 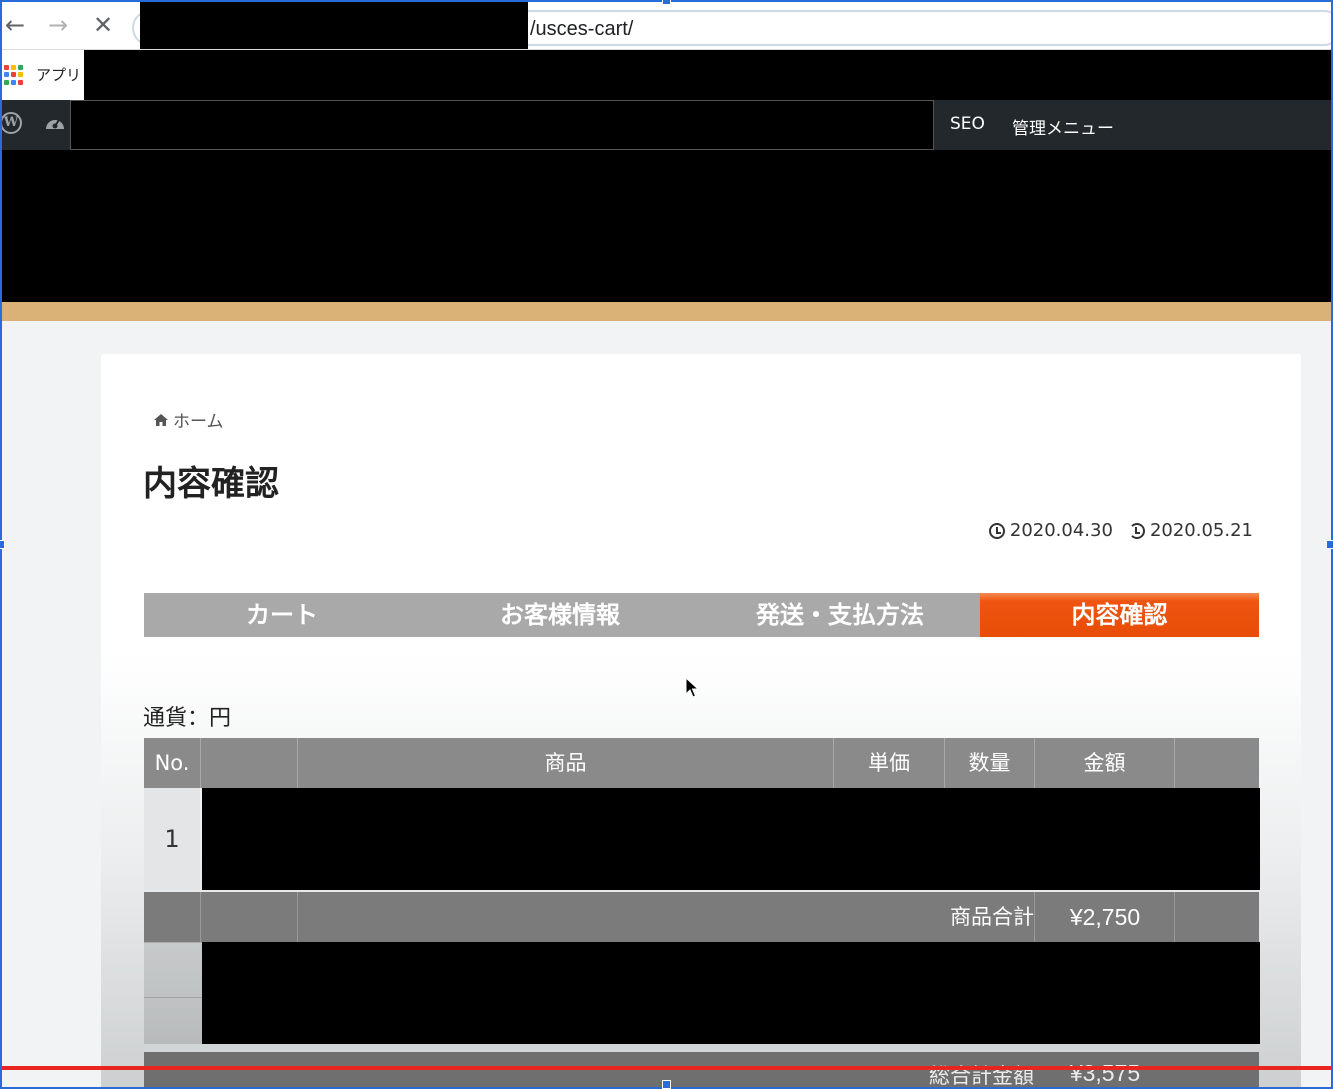 I want to click on subtotal-row: 商品合計 ¥2,750, so click(x=701, y=917).